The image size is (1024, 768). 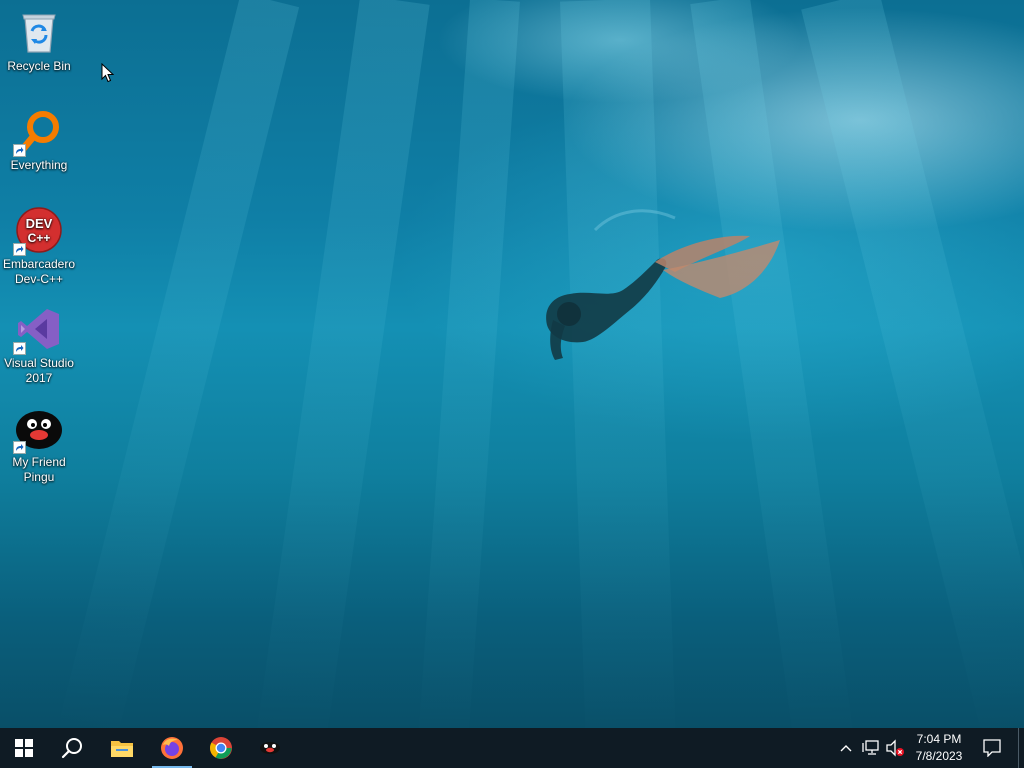 I want to click on pingu-label: My Friend Pingu, so click(x=39, y=469).